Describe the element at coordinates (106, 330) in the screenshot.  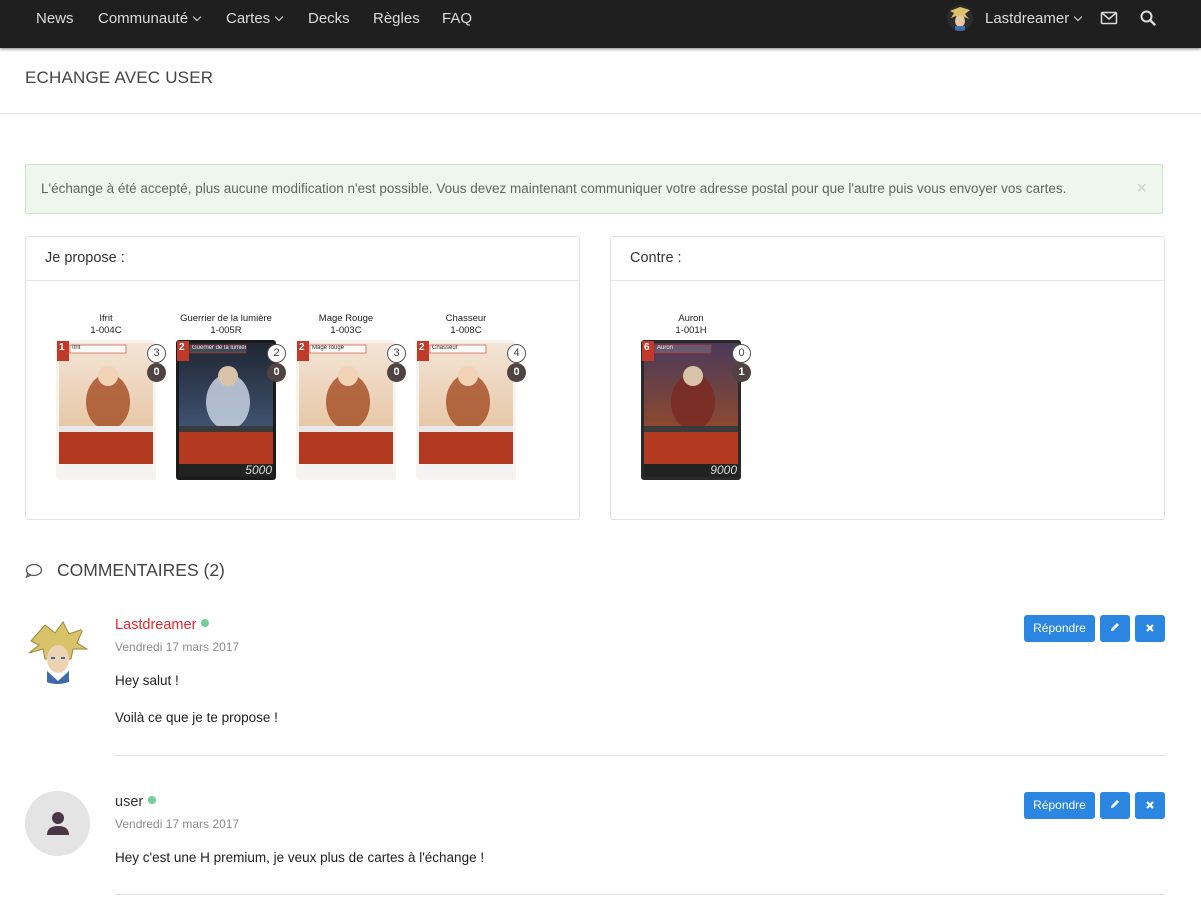
I see `card-code: 1-004C` at that location.